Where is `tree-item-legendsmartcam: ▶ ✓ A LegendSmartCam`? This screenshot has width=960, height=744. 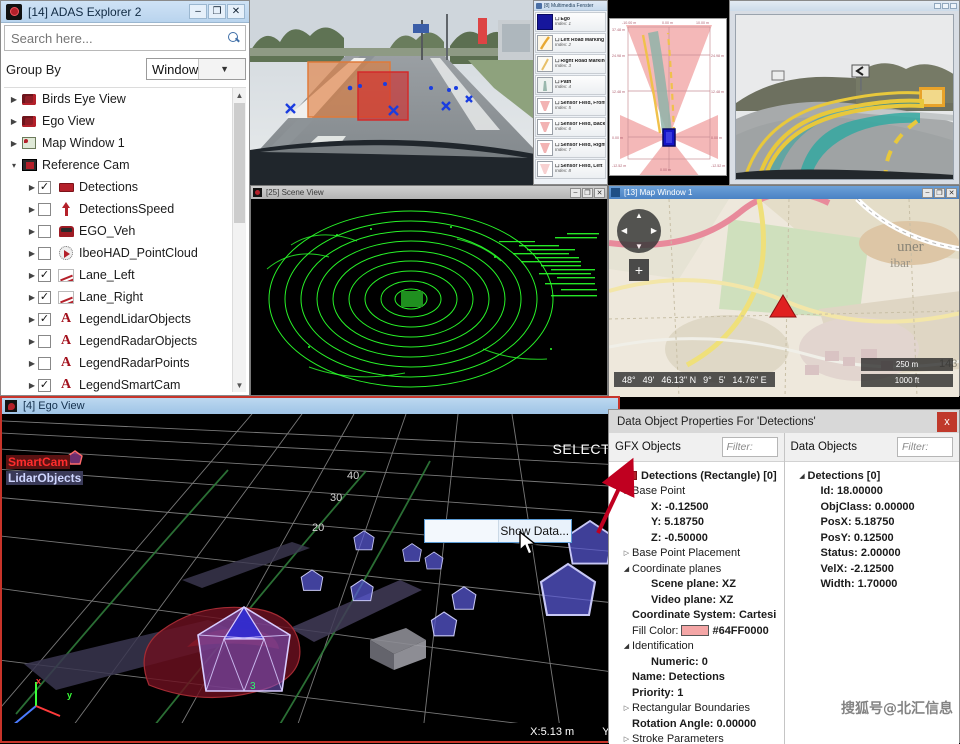
tree-item-legendsmartcam: ▶ ✓ A LegendSmartCam is located at coordinates (125, 383).